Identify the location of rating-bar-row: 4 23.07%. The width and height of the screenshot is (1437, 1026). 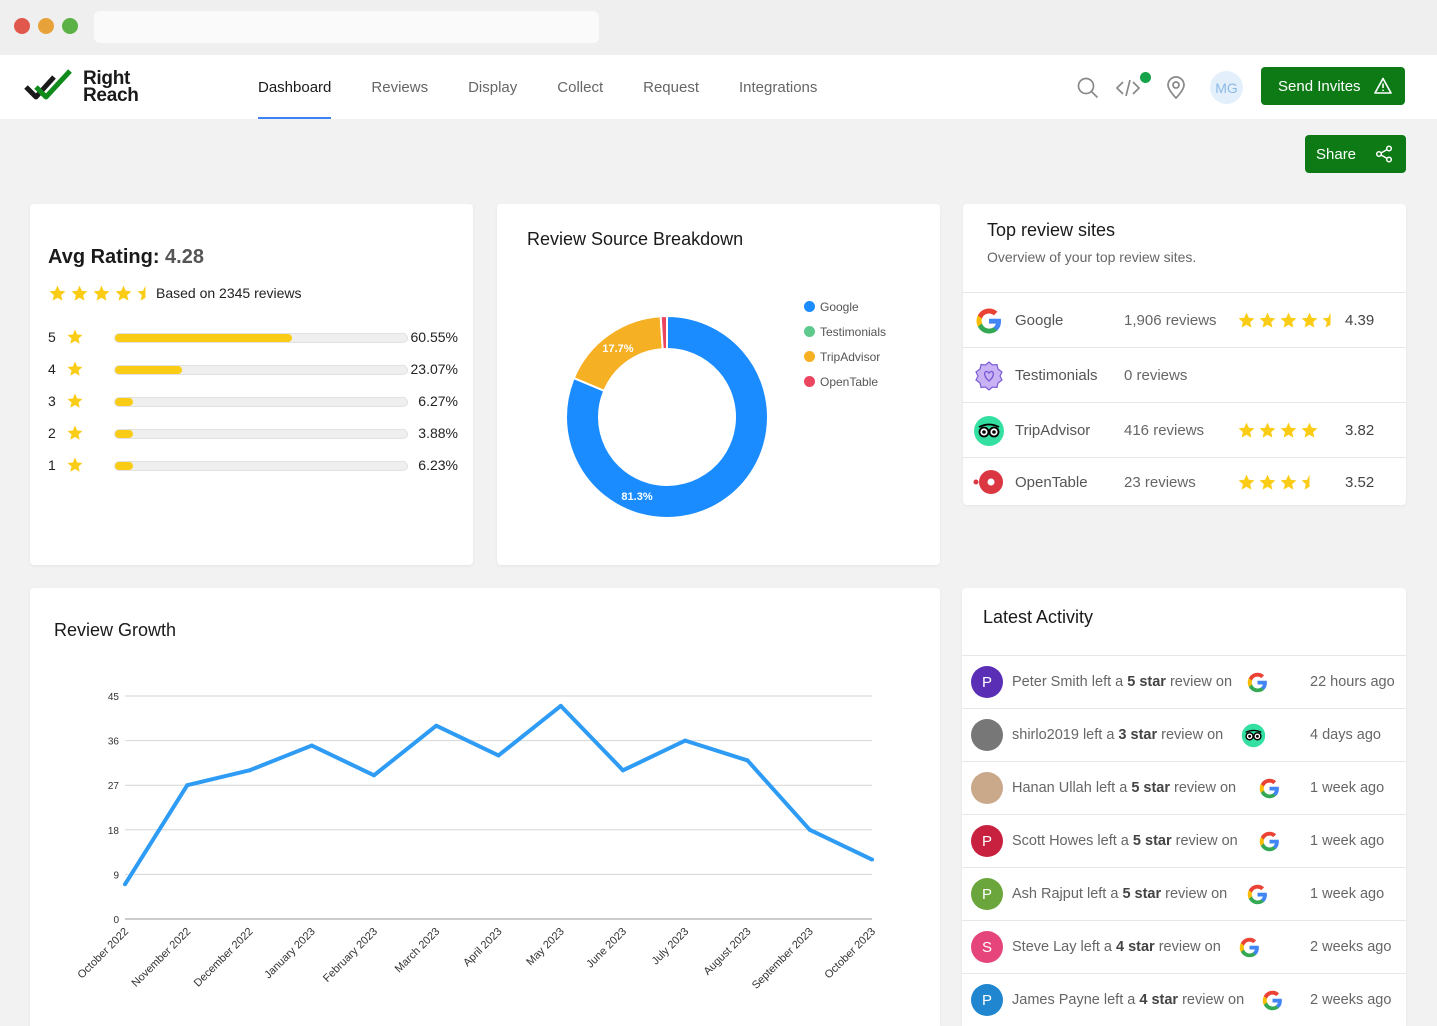
(253, 369).